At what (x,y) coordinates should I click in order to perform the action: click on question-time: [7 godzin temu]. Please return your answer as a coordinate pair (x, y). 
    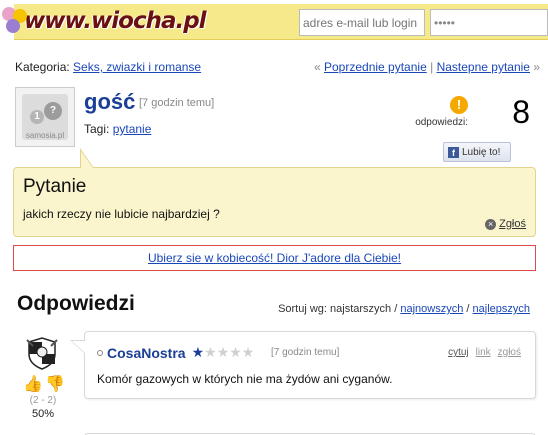
    Looking at the image, I should click on (177, 103).